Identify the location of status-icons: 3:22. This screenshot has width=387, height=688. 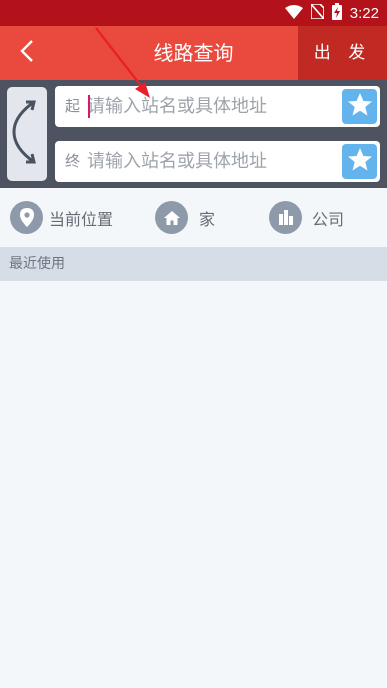
(331, 13).